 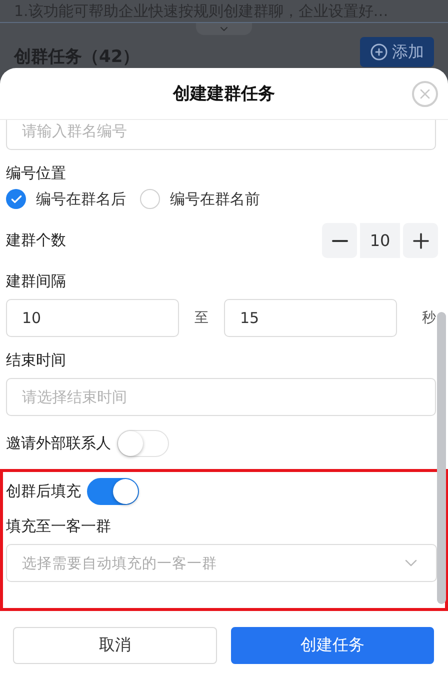 What do you see at coordinates (202, 318) in the screenshot?
I see `range-separator: 至` at bounding box center [202, 318].